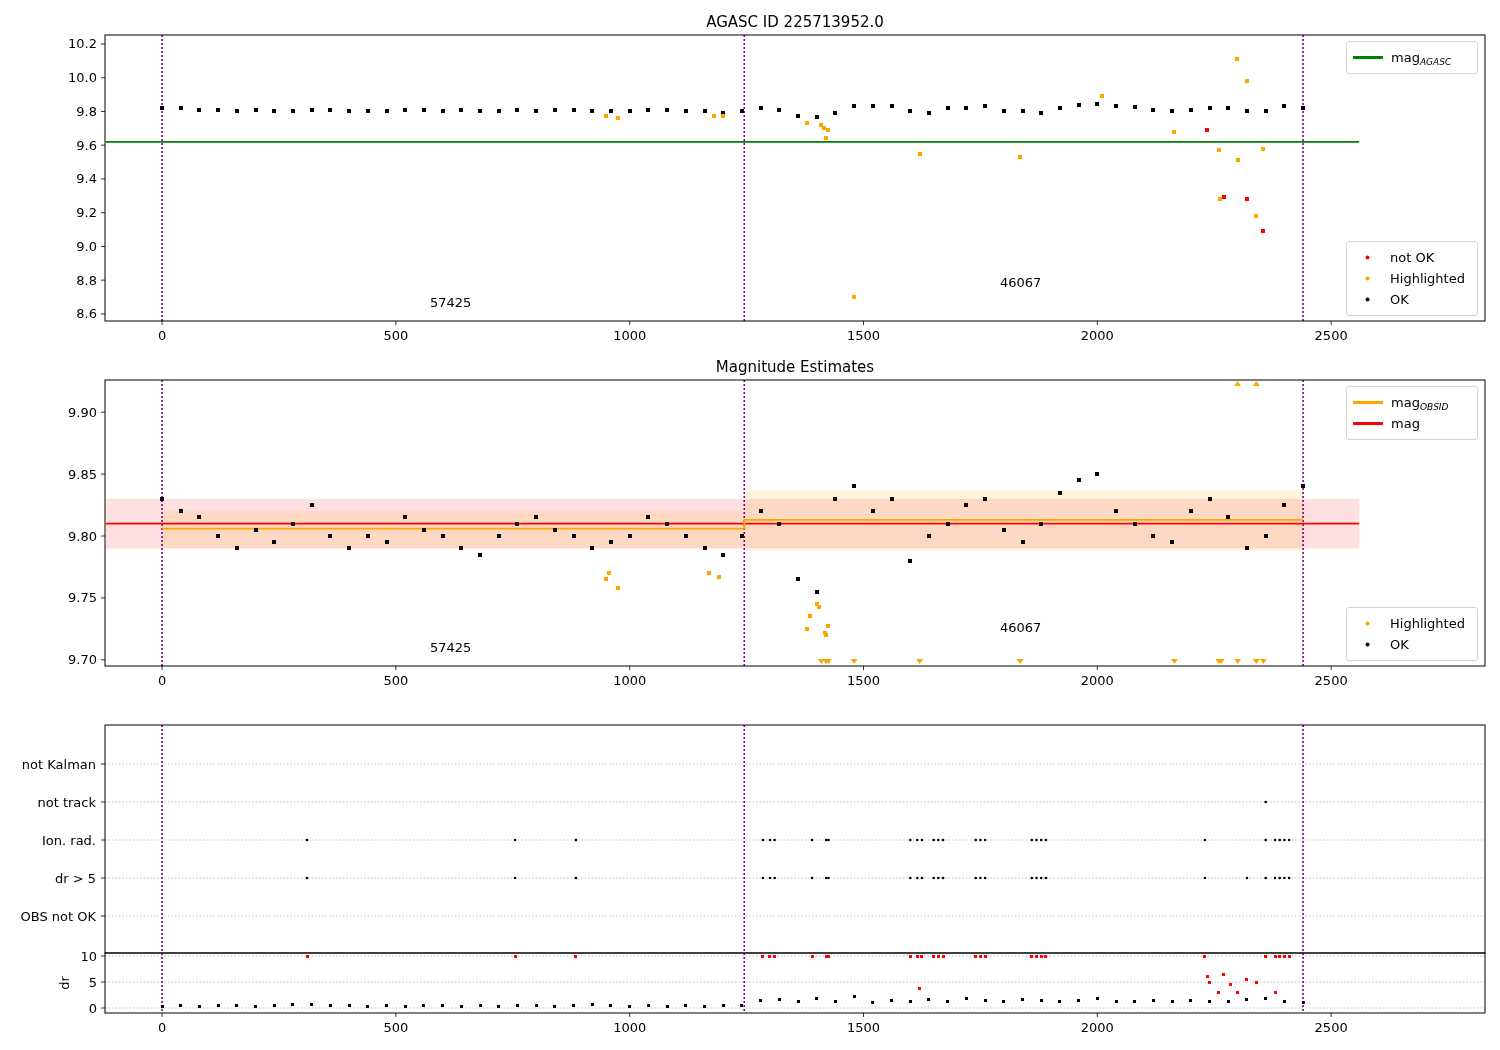 The height and width of the screenshot is (1050, 1500). Describe the element at coordinates (58, 916) in the screenshot. I see `tick-label: OBS not OK` at that location.